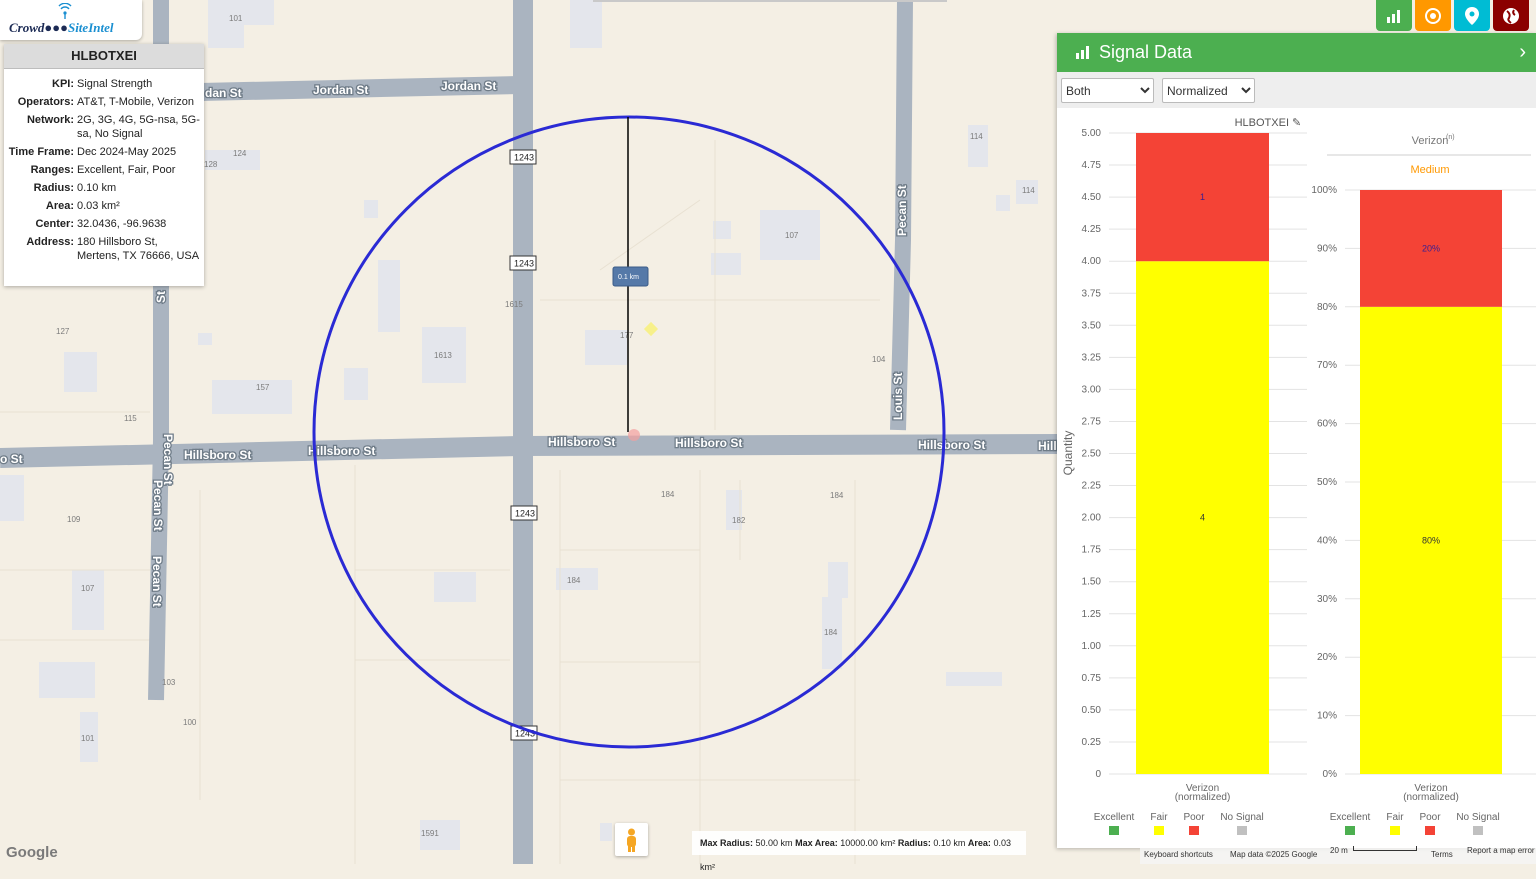 This screenshot has height=879, width=1536. What do you see at coordinates (122, 224) in the screenshot?
I see `info-value: 32.0436, -96.9638` at bounding box center [122, 224].